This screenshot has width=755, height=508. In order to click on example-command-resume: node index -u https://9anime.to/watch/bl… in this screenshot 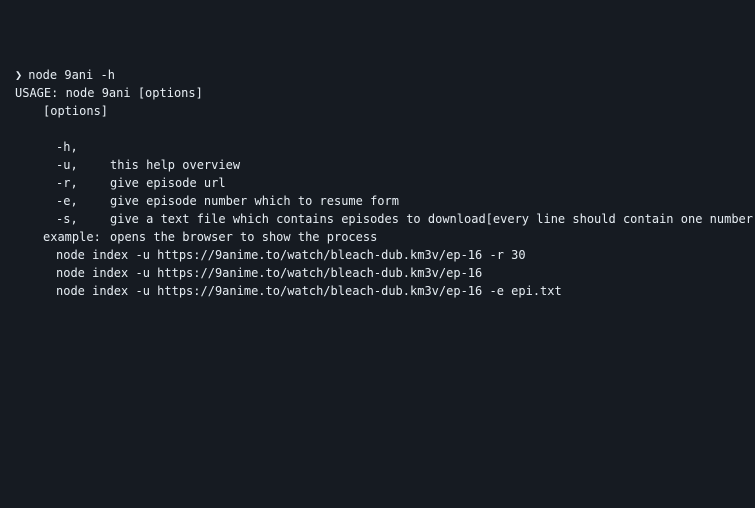, I will do `click(291, 255)`.